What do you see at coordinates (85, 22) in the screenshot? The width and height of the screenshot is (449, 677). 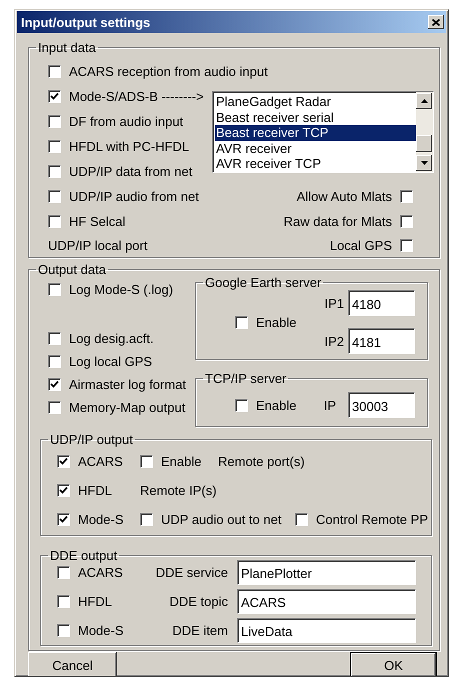 I see `window-title: Input/output settings` at bounding box center [85, 22].